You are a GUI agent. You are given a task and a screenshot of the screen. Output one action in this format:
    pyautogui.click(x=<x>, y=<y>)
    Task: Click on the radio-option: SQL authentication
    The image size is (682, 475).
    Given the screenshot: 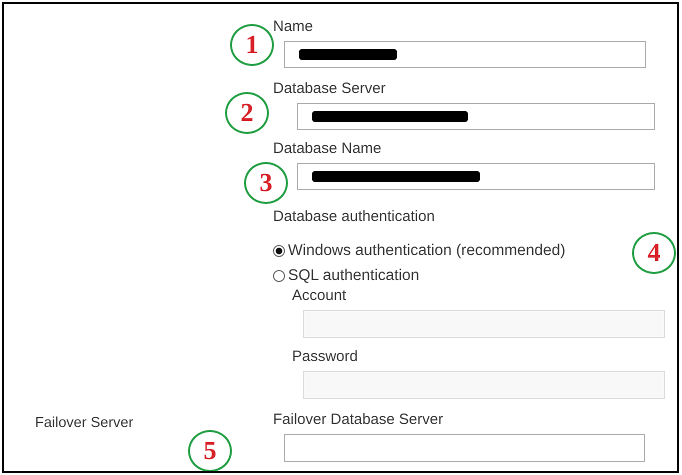 What is the action you would take?
    pyautogui.click(x=419, y=275)
    